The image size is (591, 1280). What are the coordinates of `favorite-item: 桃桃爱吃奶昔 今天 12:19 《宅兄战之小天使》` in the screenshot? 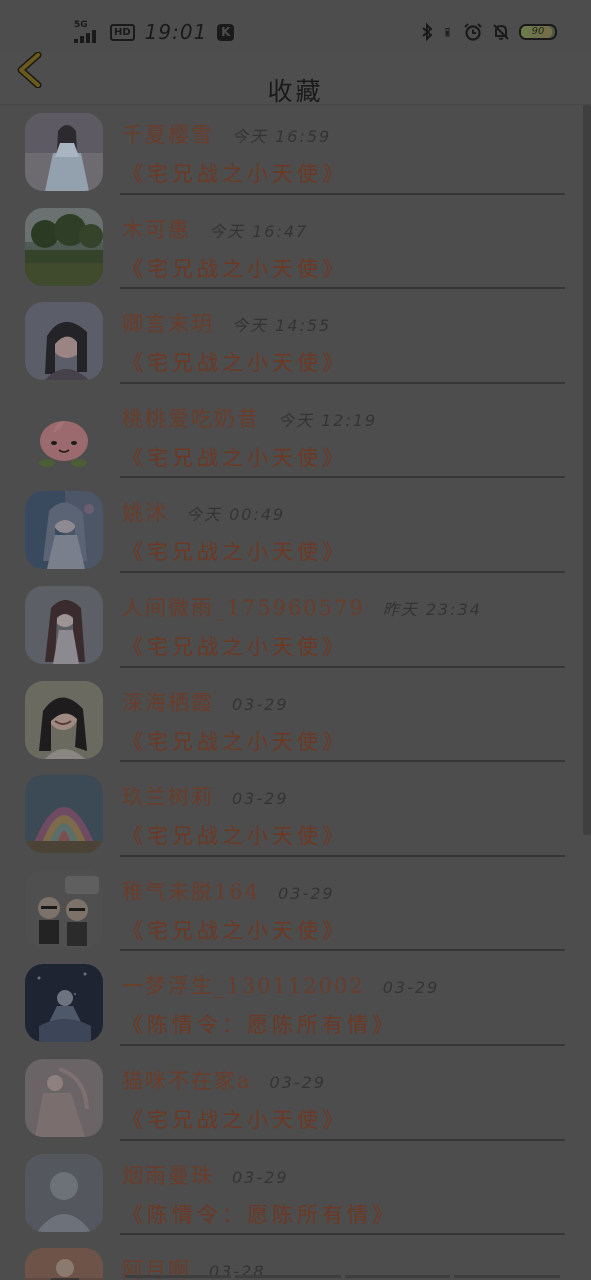 It's located at (295, 436).